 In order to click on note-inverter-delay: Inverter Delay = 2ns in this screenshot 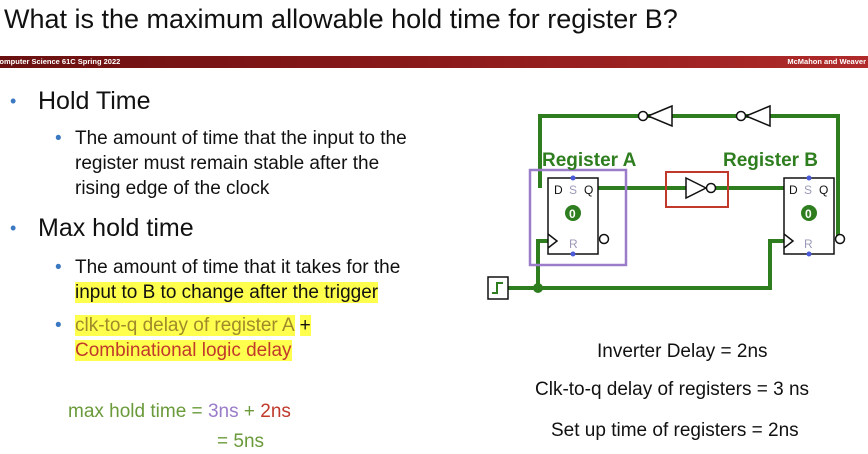, I will do `click(682, 351)`.